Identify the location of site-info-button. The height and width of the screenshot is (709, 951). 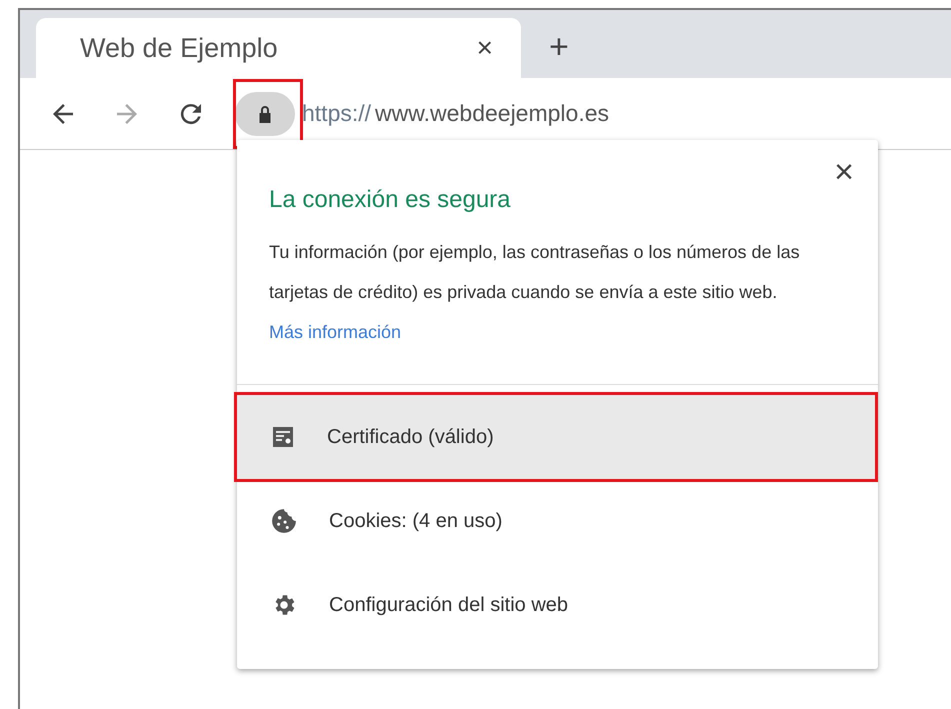
(265, 114).